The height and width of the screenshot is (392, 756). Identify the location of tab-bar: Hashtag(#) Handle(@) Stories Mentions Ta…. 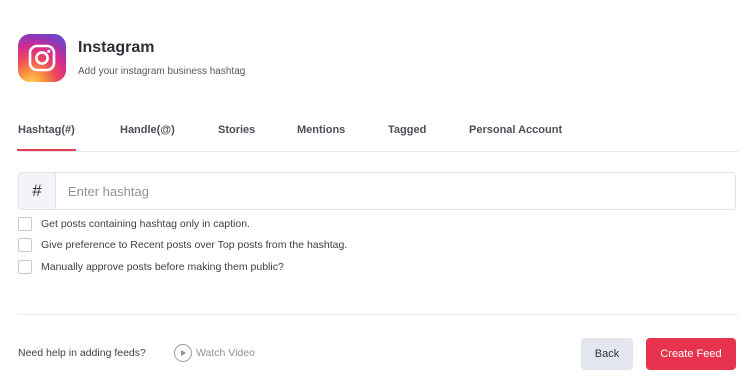
(377, 135).